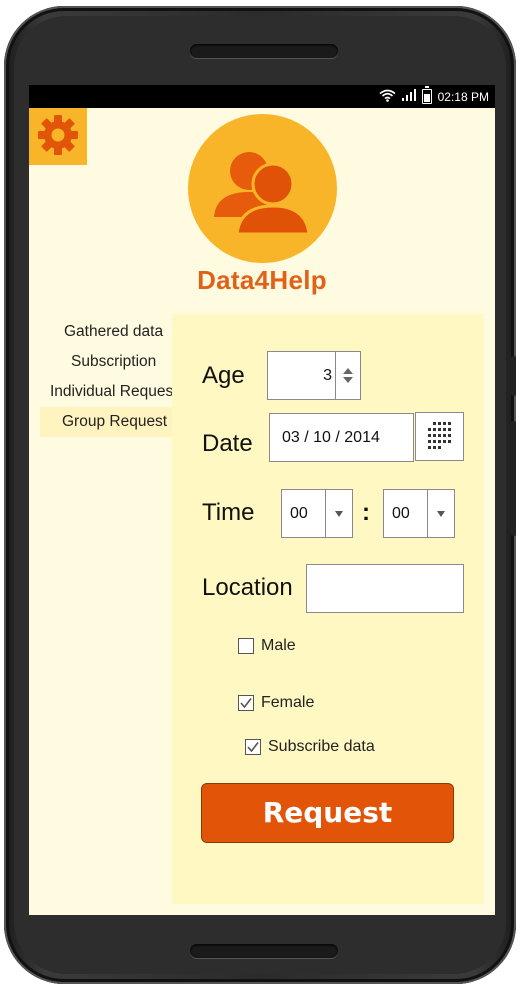 The height and width of the screenshot is (989, 525). Describe the element at coordinates (227, 443) in the screenshot. I see `date-label: Date` at that location.